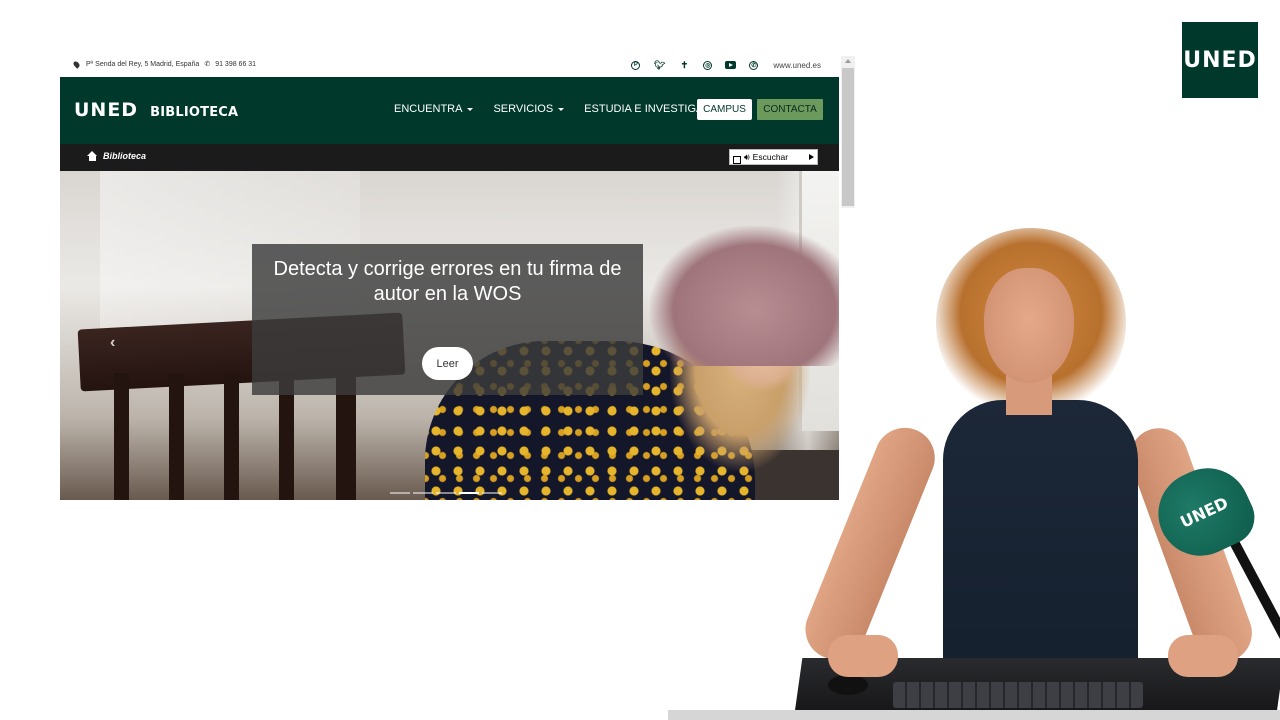 The width and height of the screenshot is (1280, 720). What do you see at coordinates (870, 543) in the screenshot?
I see `presenter-arm` at bounding box center [870, 543].